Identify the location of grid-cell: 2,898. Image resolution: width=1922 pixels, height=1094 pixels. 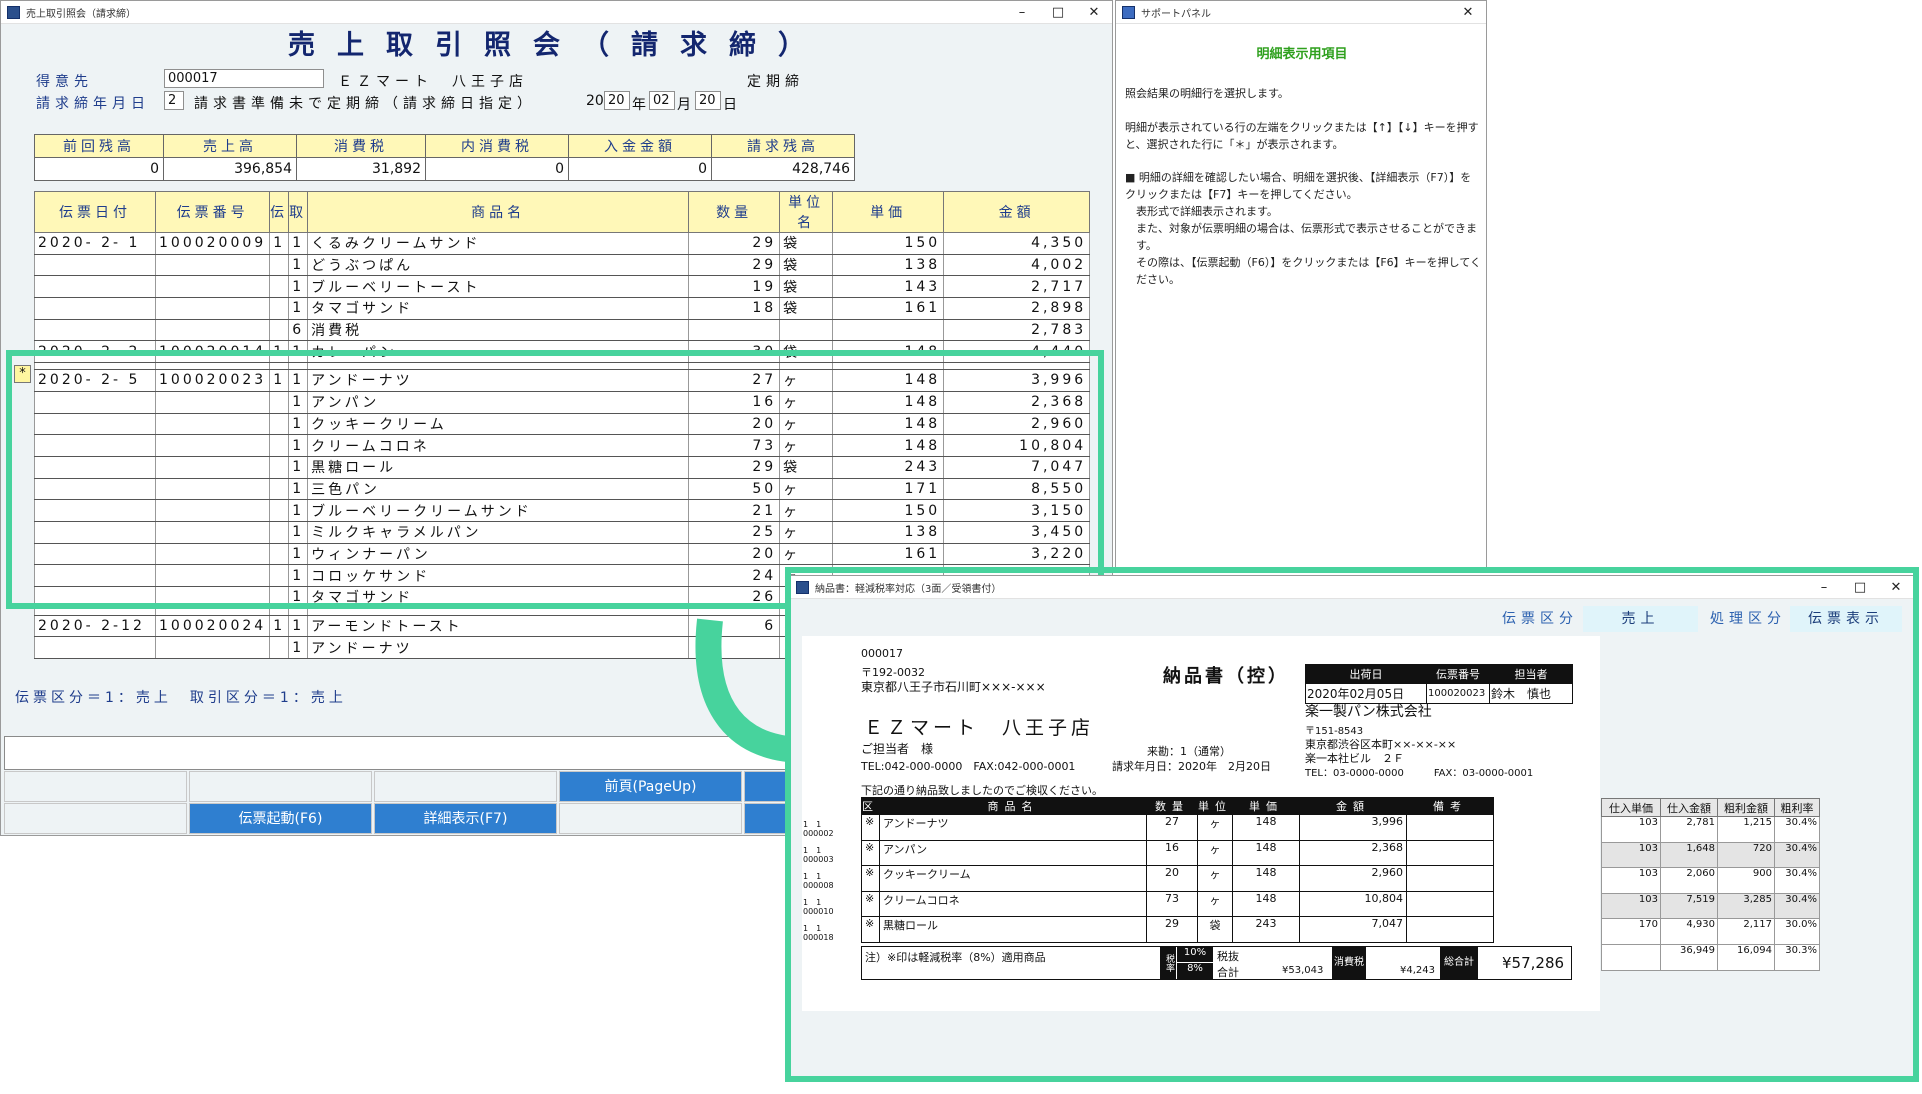
(1017, 308).